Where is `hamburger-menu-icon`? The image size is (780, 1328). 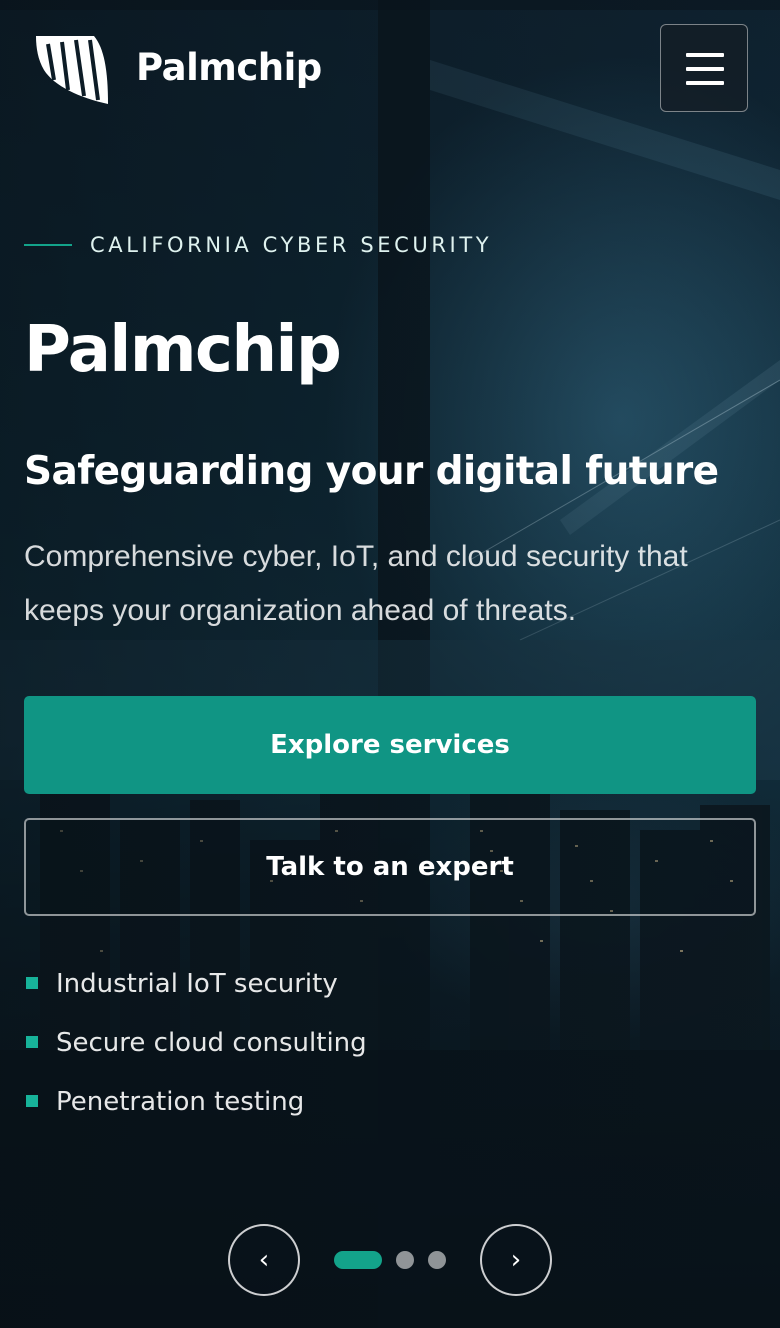 hamburger-menu-icon is located at coordinates (705, 55).